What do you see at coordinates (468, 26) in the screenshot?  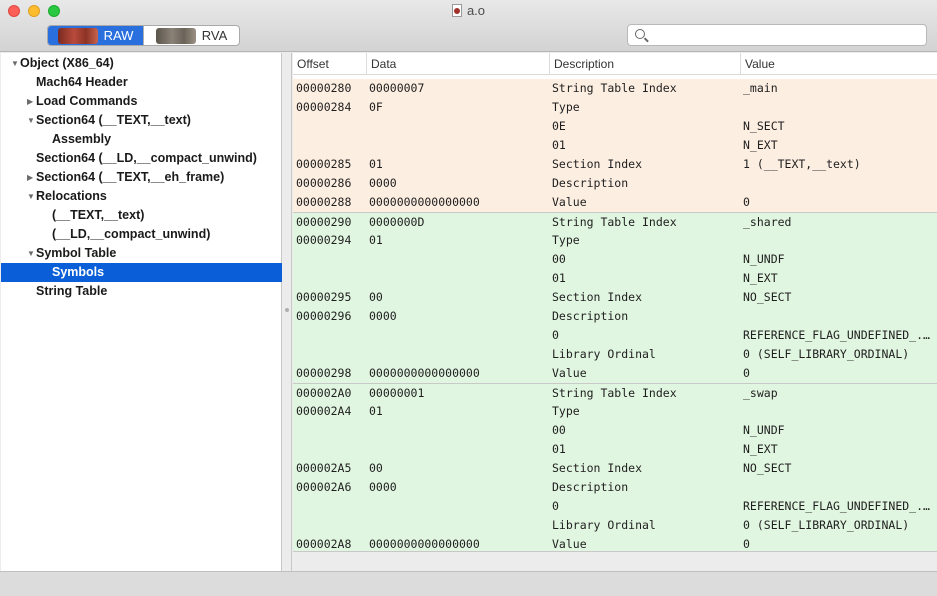 I see `title-bar: a.o RAW RVA` at bounding box center [468, 26].